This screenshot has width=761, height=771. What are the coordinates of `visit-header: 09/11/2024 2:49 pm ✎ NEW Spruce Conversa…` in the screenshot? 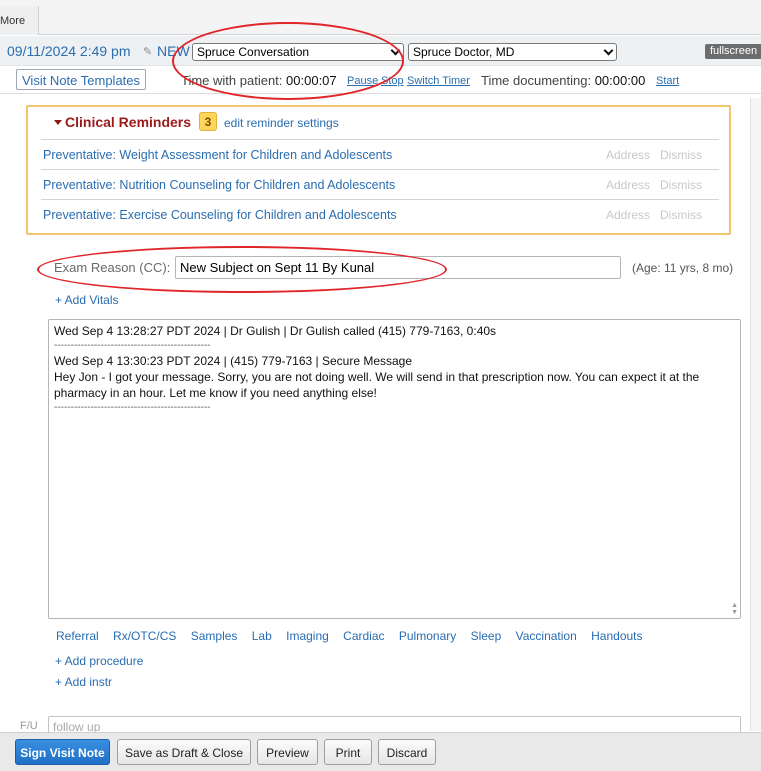 It's located at (380, 51).